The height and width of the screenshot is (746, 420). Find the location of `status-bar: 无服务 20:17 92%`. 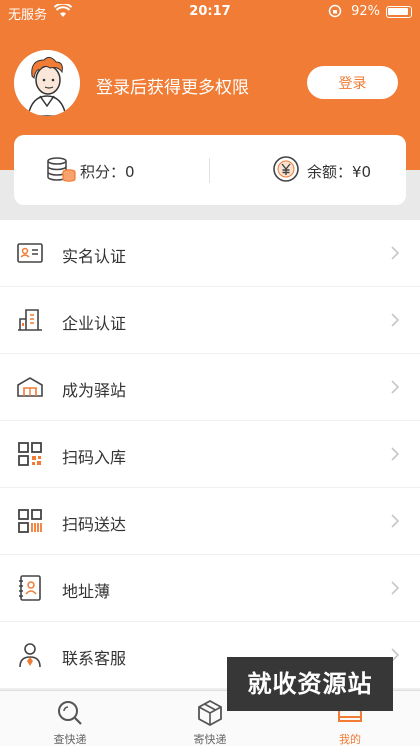

status-bar: 无服务 20:17 92% is located at coordinates (210, 12).